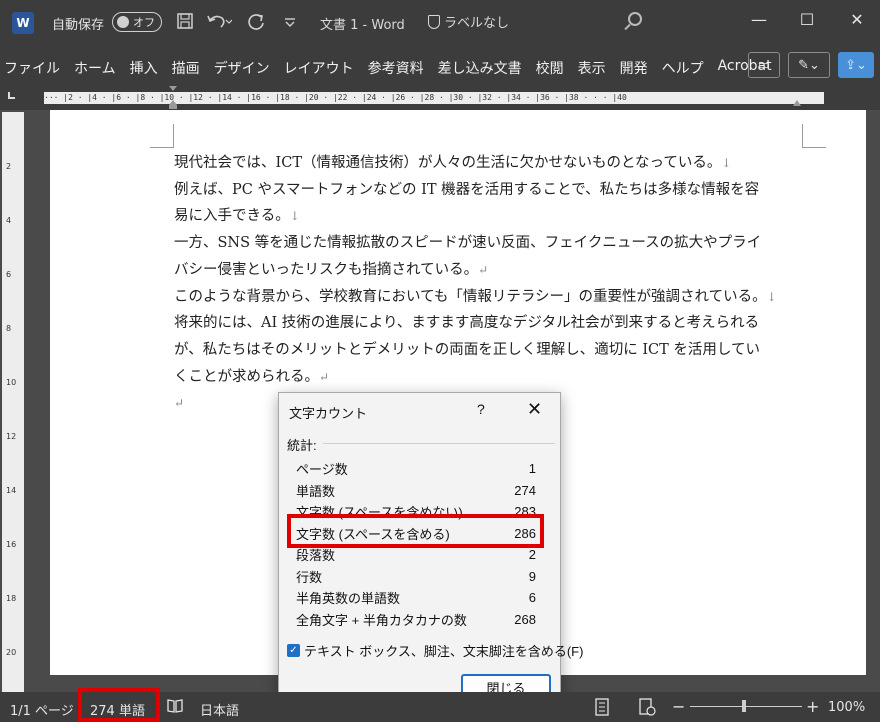 This screenshot has height=722, width=880. Describe the element at coordinates (592, 68) in the screenshot. I see `tab-view: 表示` at that location.